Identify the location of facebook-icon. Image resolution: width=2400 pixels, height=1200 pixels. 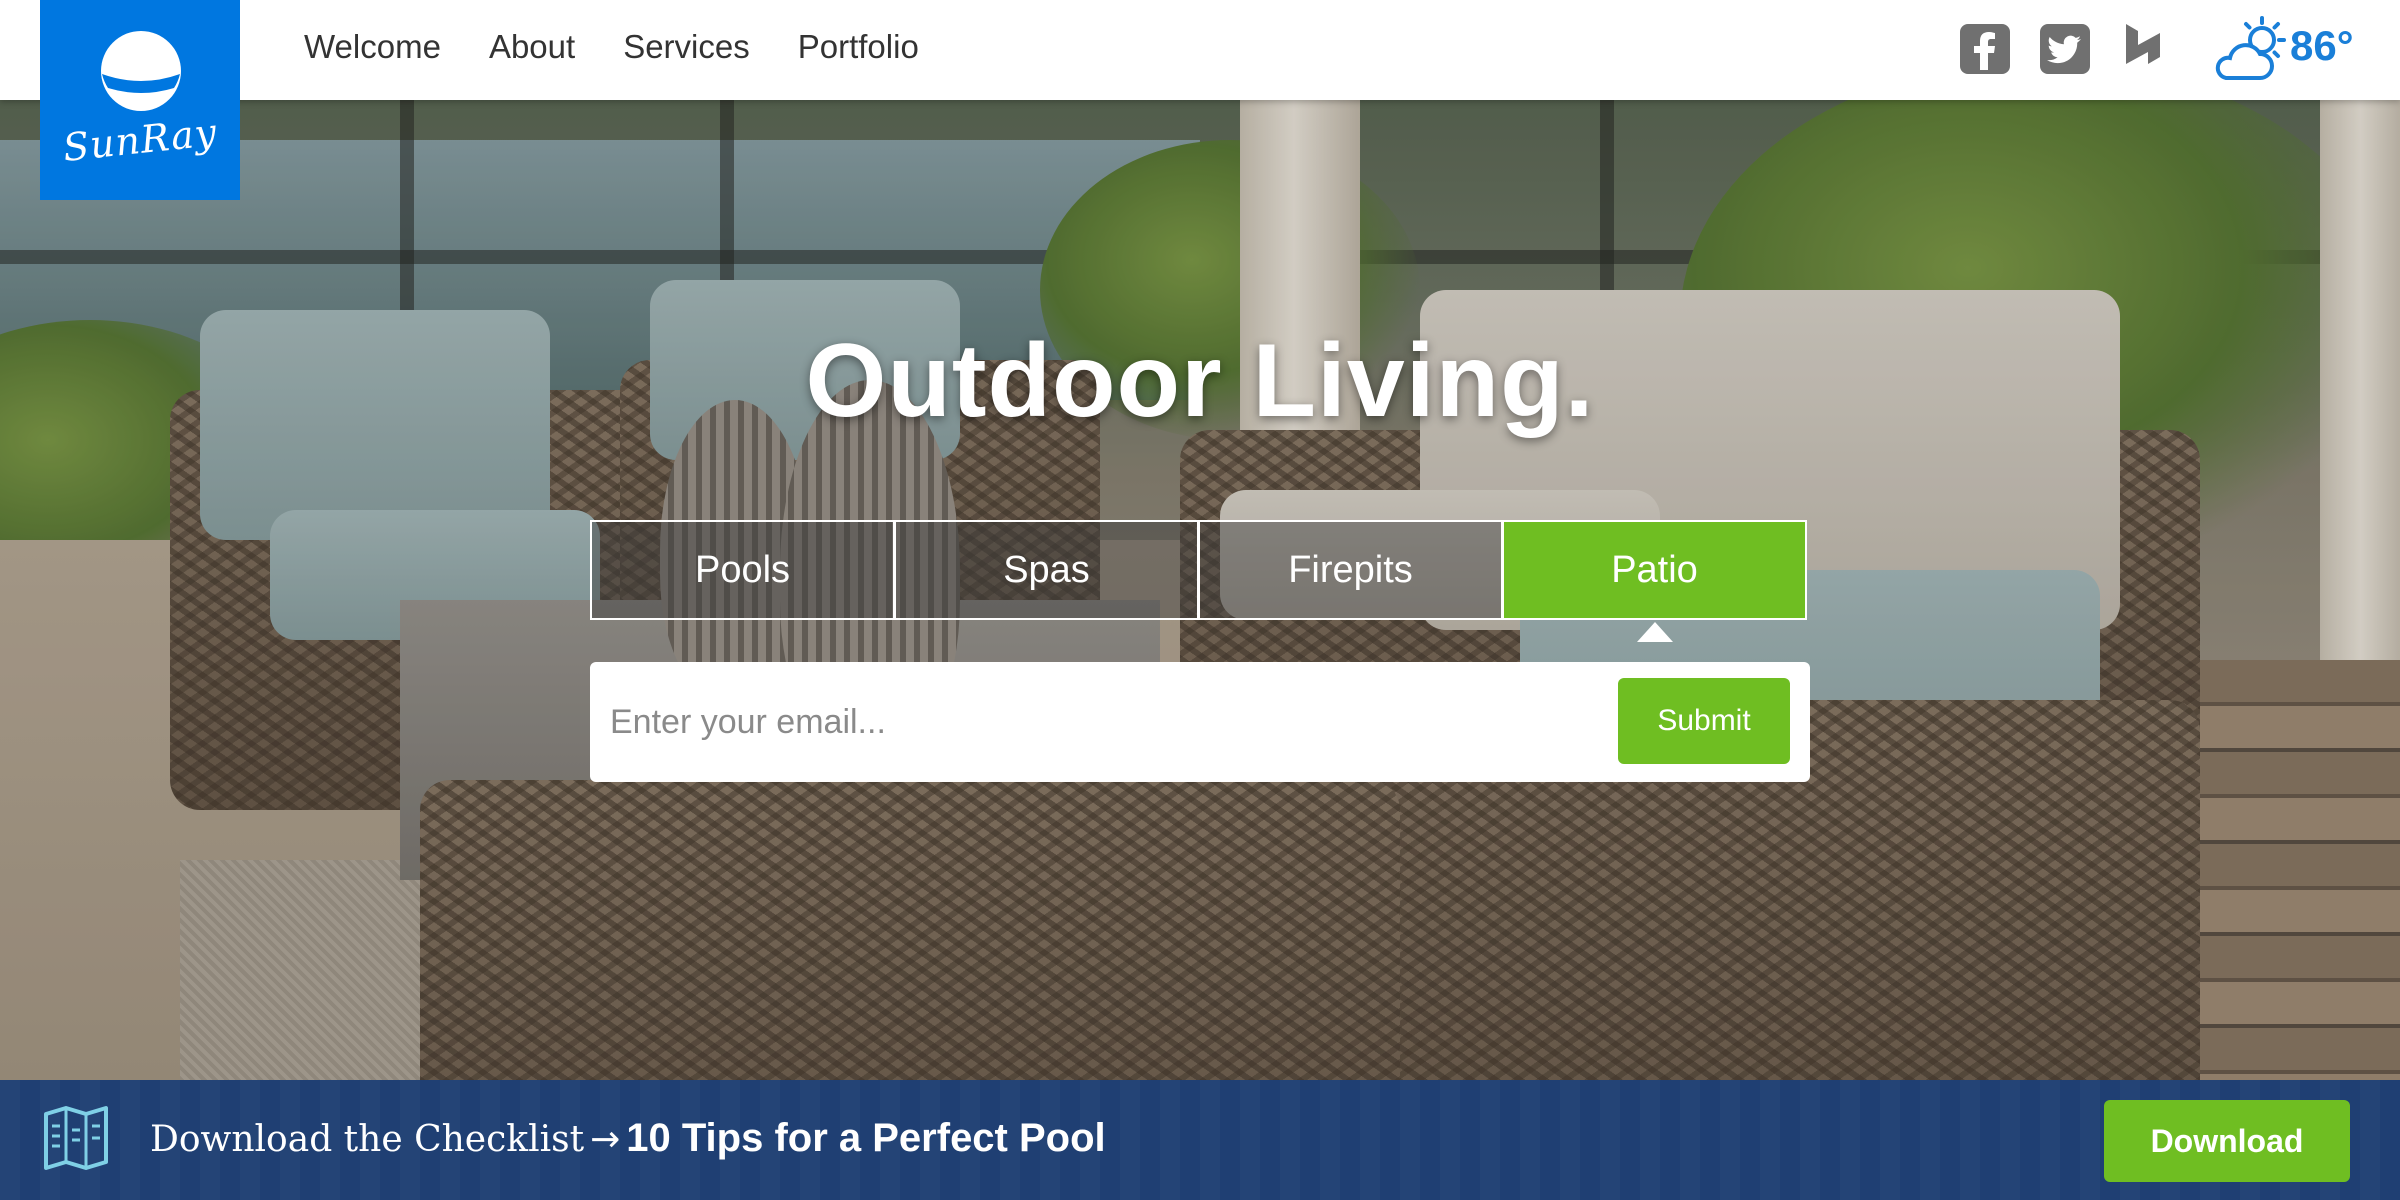
(1985, 49).